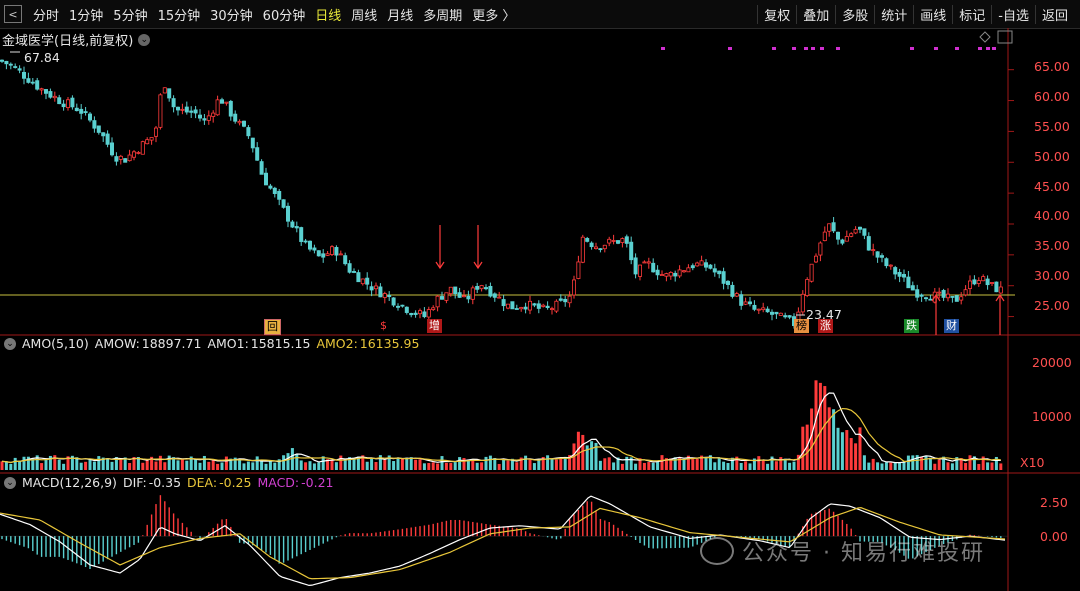 This screenshot has width=1080, height=591. Describe the element at coordinates (825, 326) in the screenshot. I see `event-marker-zhang: 涨` at that location.